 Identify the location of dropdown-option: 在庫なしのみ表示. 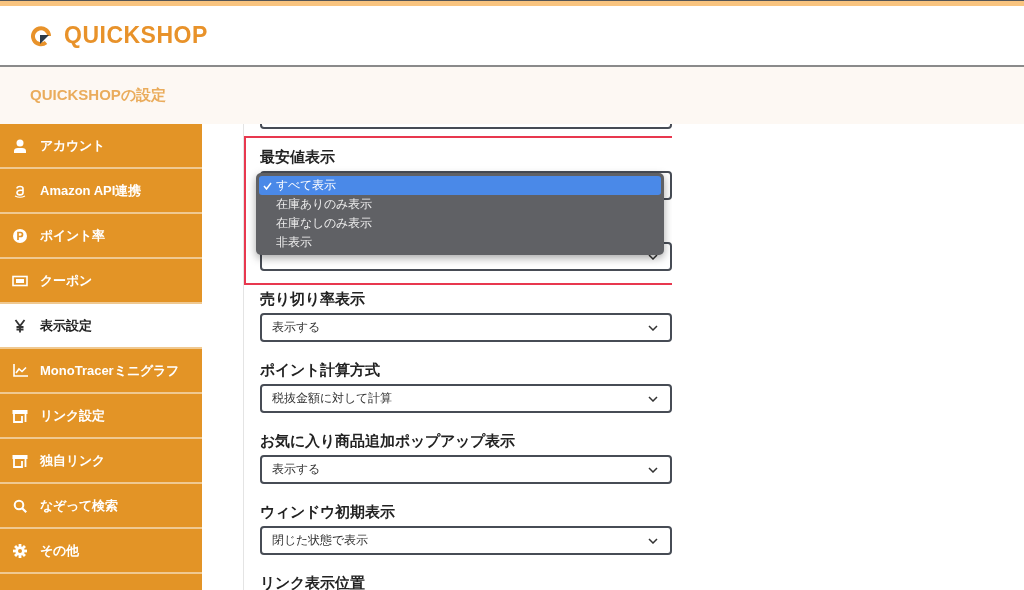
(460, 223).